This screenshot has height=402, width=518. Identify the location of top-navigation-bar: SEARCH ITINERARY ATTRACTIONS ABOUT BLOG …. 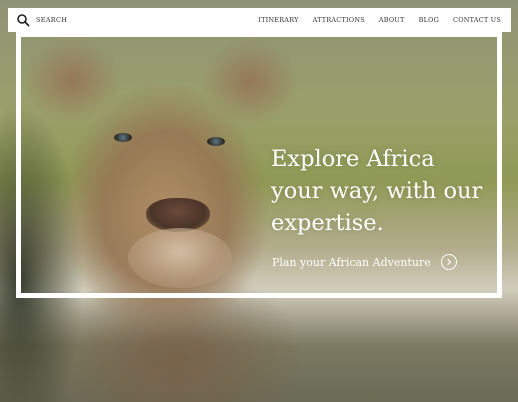
(259, 20).